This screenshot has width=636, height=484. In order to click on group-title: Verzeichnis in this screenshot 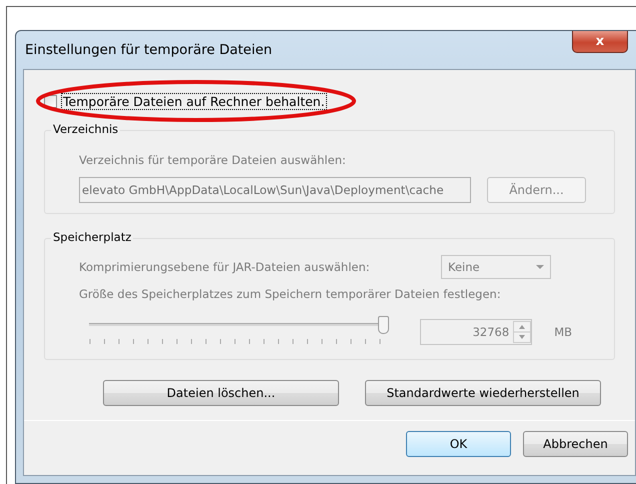, I will do `click(85, 129)`.